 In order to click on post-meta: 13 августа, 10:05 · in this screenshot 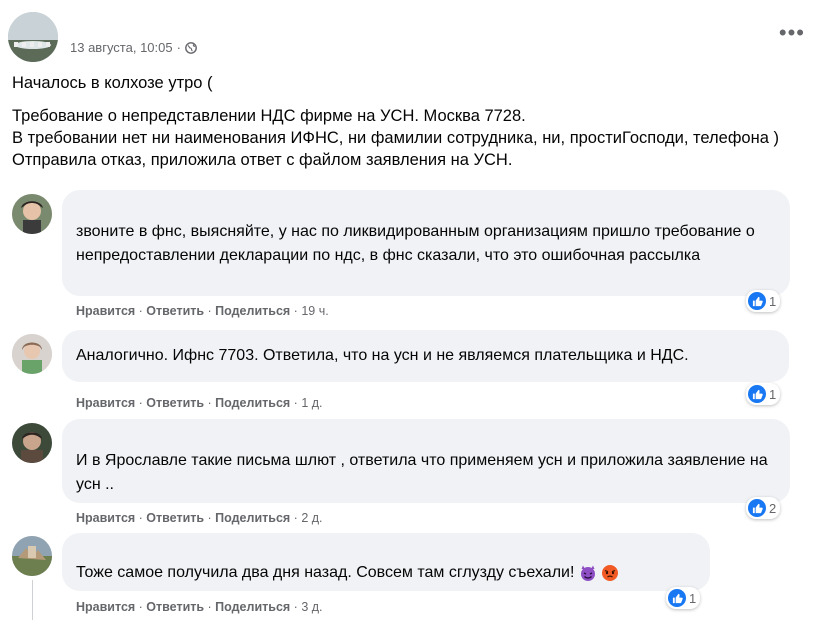, I will do `click(133, 47)`.